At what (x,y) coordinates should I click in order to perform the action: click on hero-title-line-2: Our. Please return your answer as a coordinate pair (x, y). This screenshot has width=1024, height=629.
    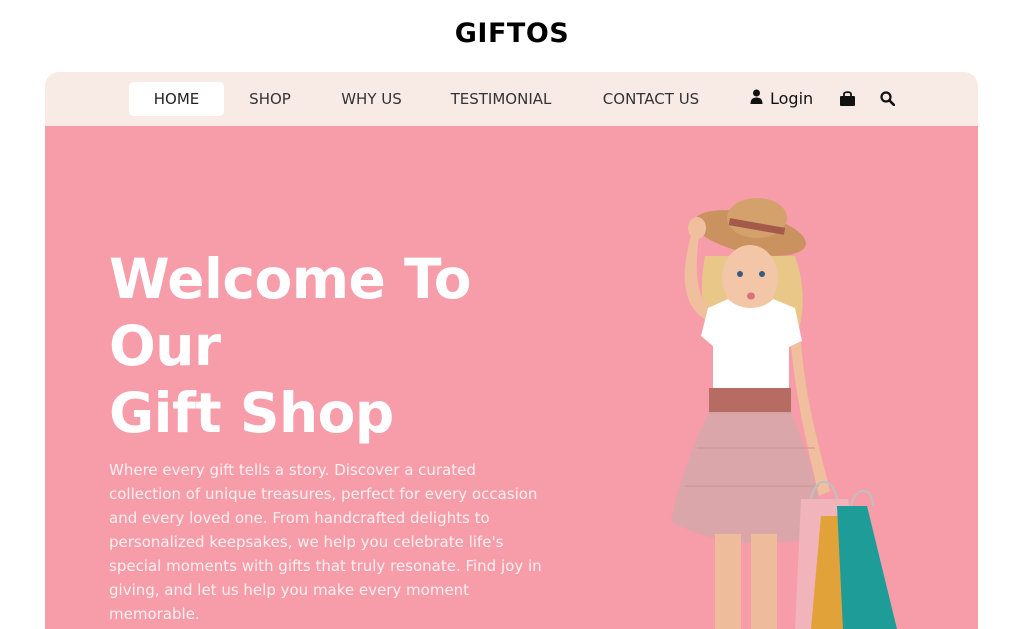
    Looking at the image, I should click on (165, 346).